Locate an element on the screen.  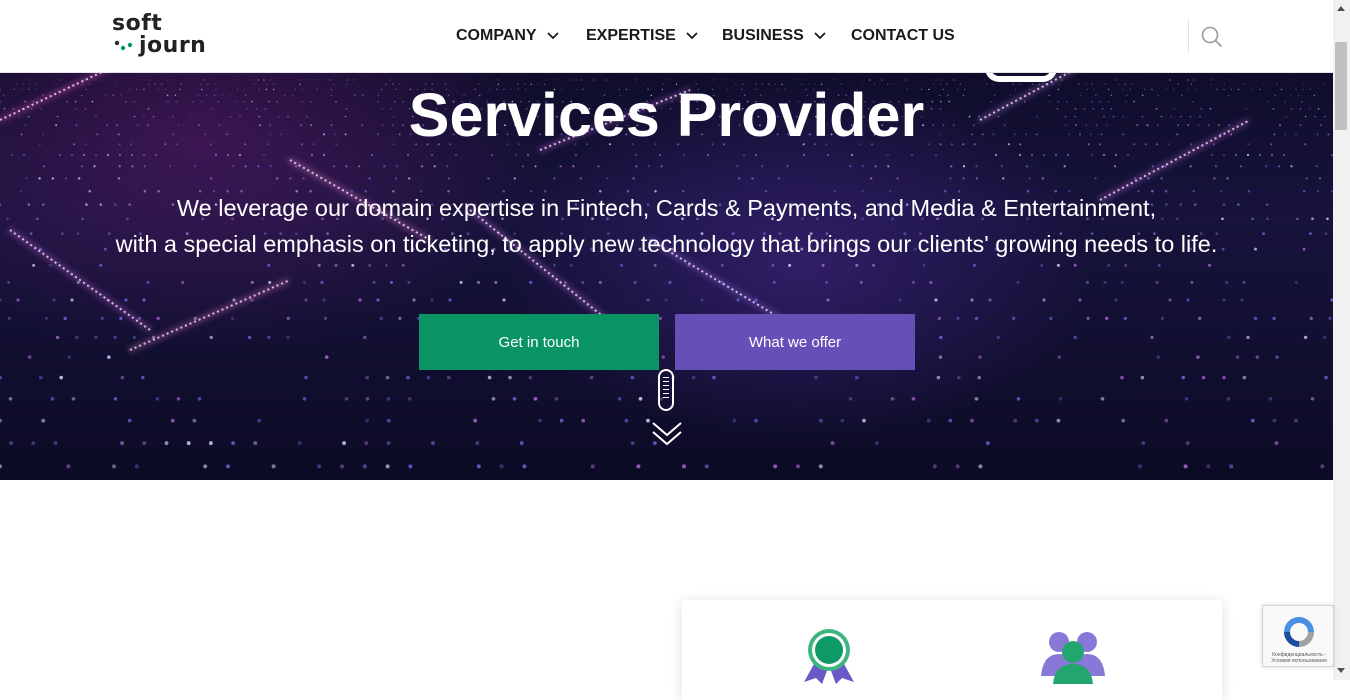
nav-item-label: CONTACT US is located at coordinates (903, 35).